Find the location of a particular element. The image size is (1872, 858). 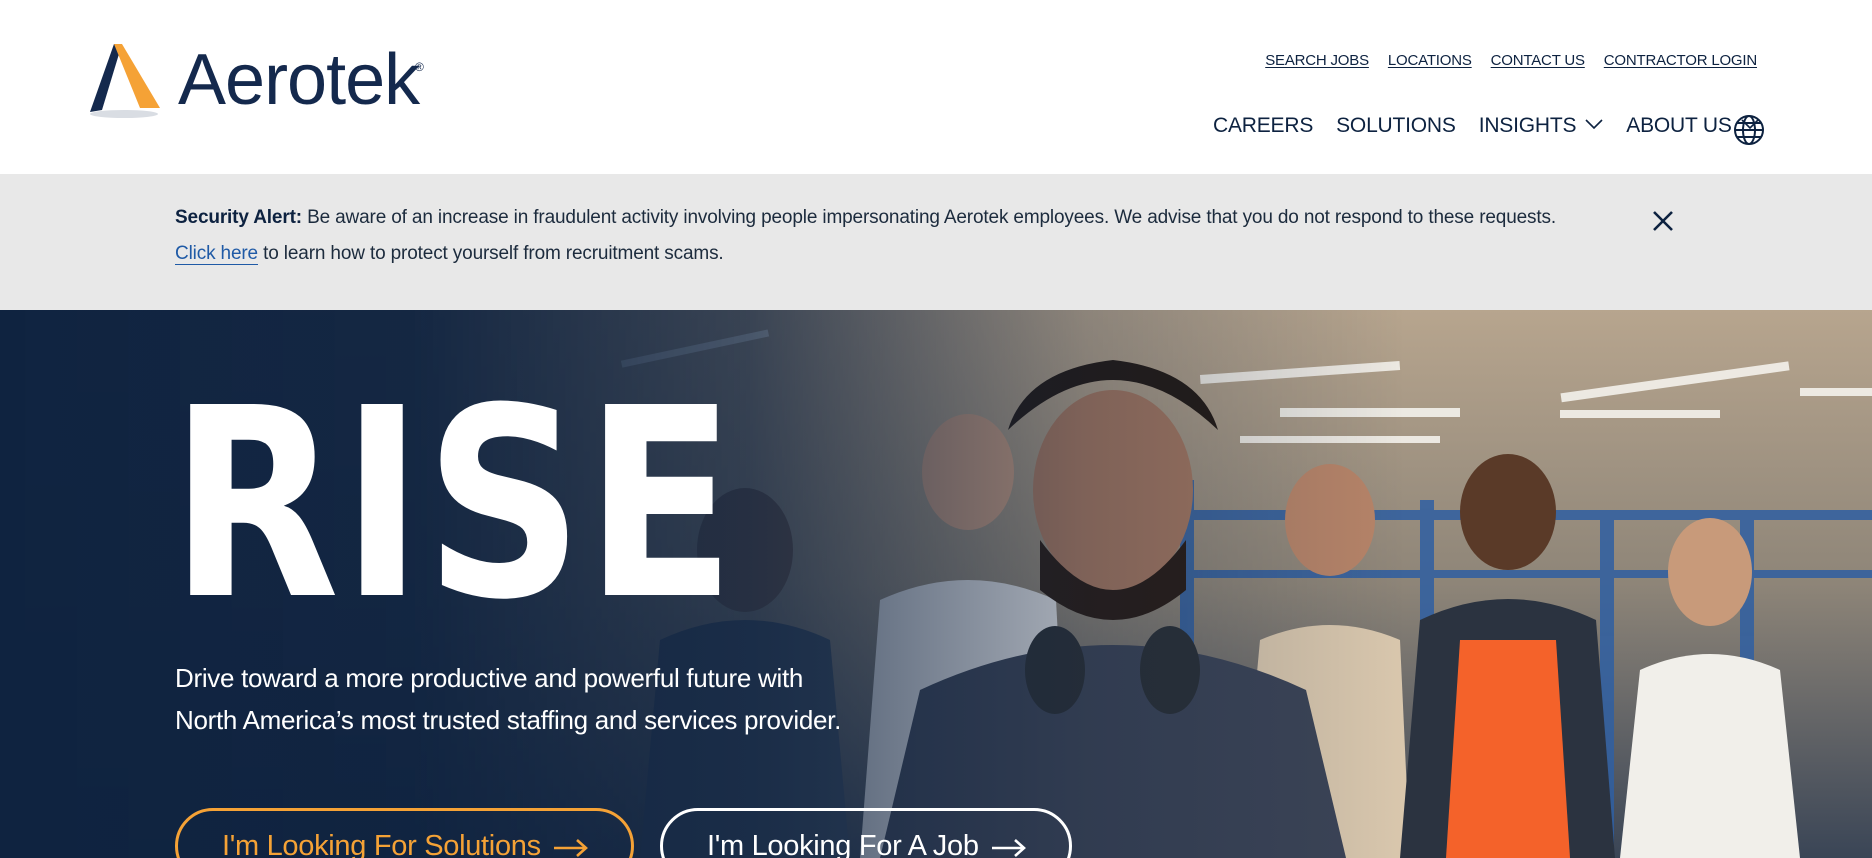

nav-item-label: CAREERS is located at coordinates (1263, 125).